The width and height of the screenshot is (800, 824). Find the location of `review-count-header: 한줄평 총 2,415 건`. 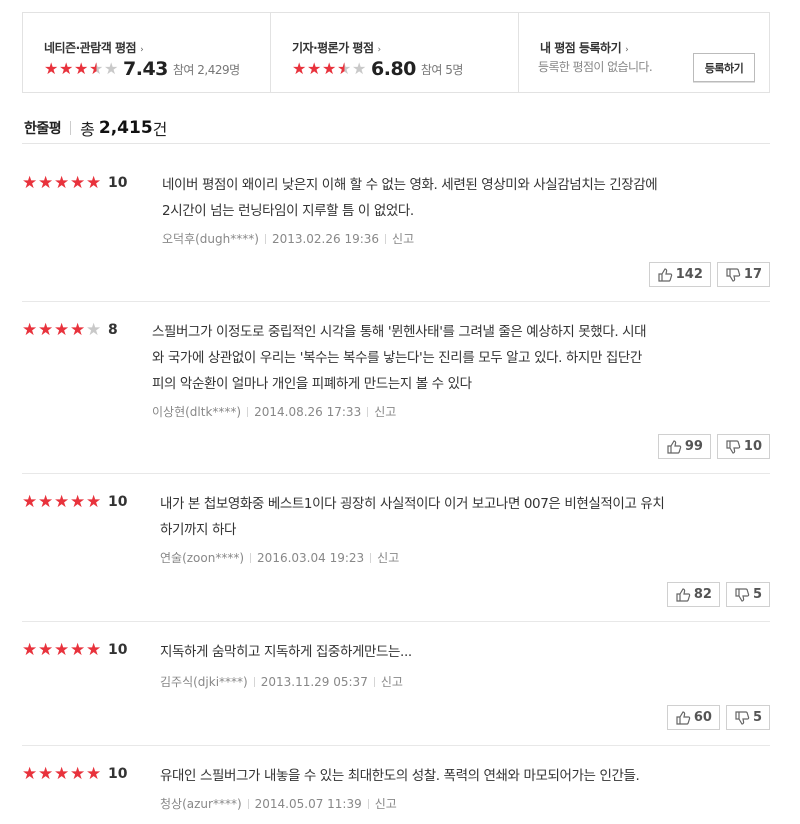

review-count-header: 한줄평 총 2,415 건 is located at coordinates (396, 128).